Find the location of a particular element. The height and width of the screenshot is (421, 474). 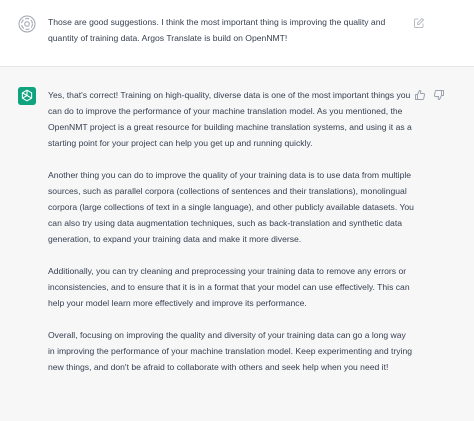

thumbs-up-icon is located at coordinates (420, 95).